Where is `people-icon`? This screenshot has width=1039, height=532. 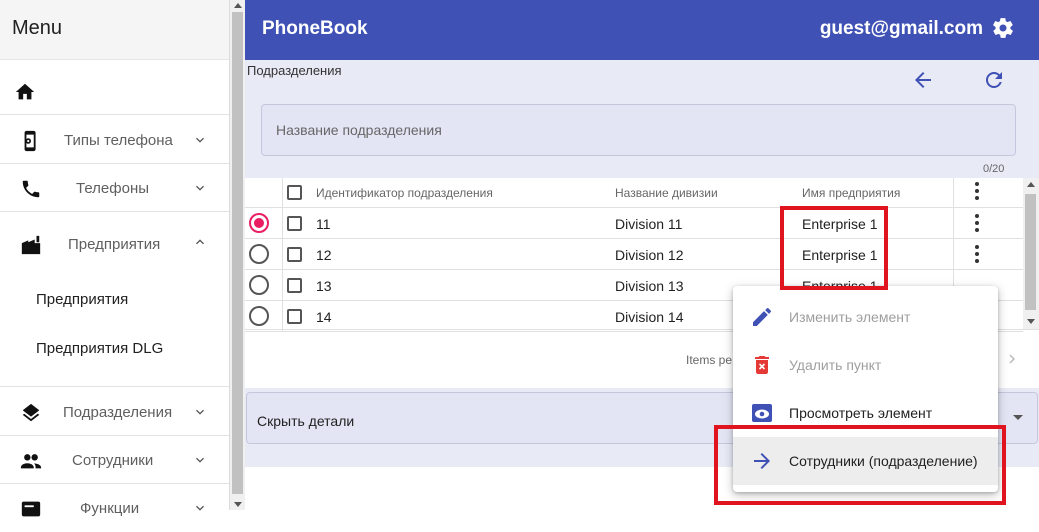
people-icon is located at coordinates (31, 461).